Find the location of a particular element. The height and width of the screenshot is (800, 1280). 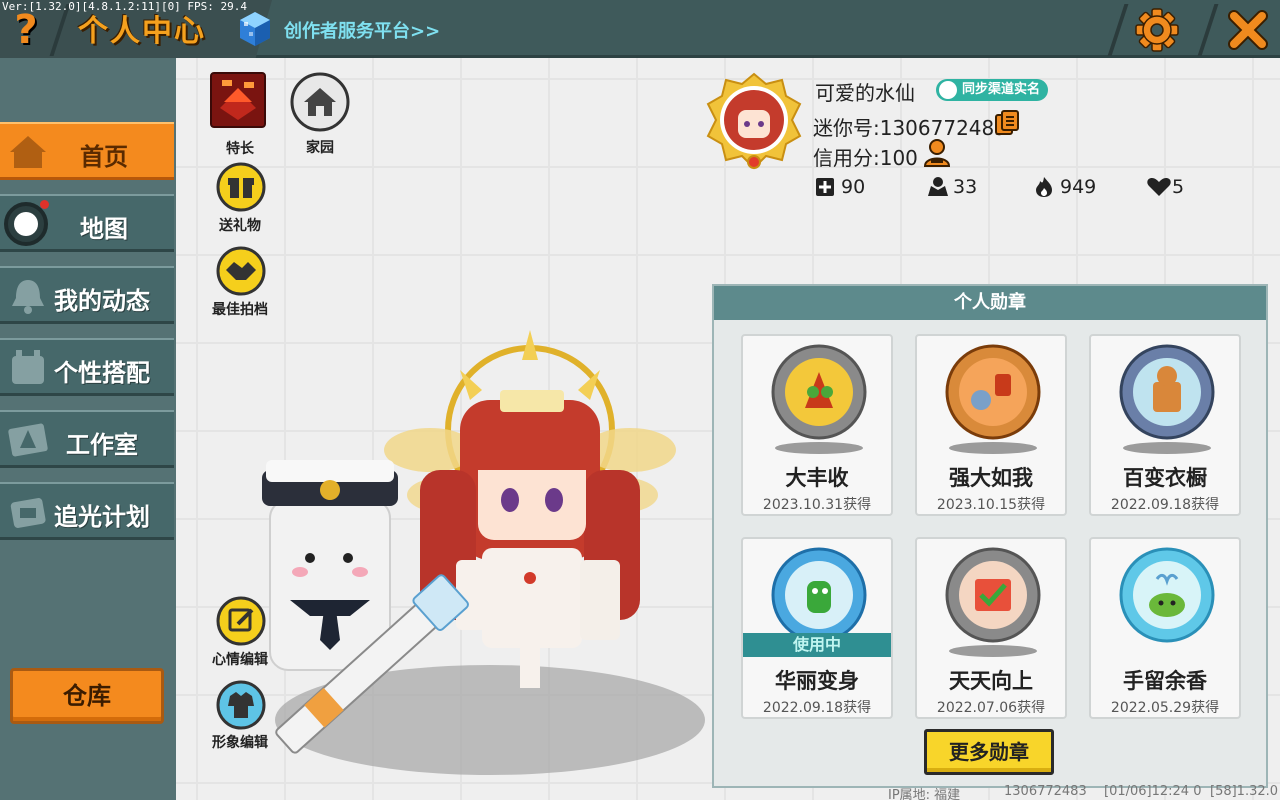

medal-card: 强大如我 2023.10.15获得 is located at coordinates (991, 425).